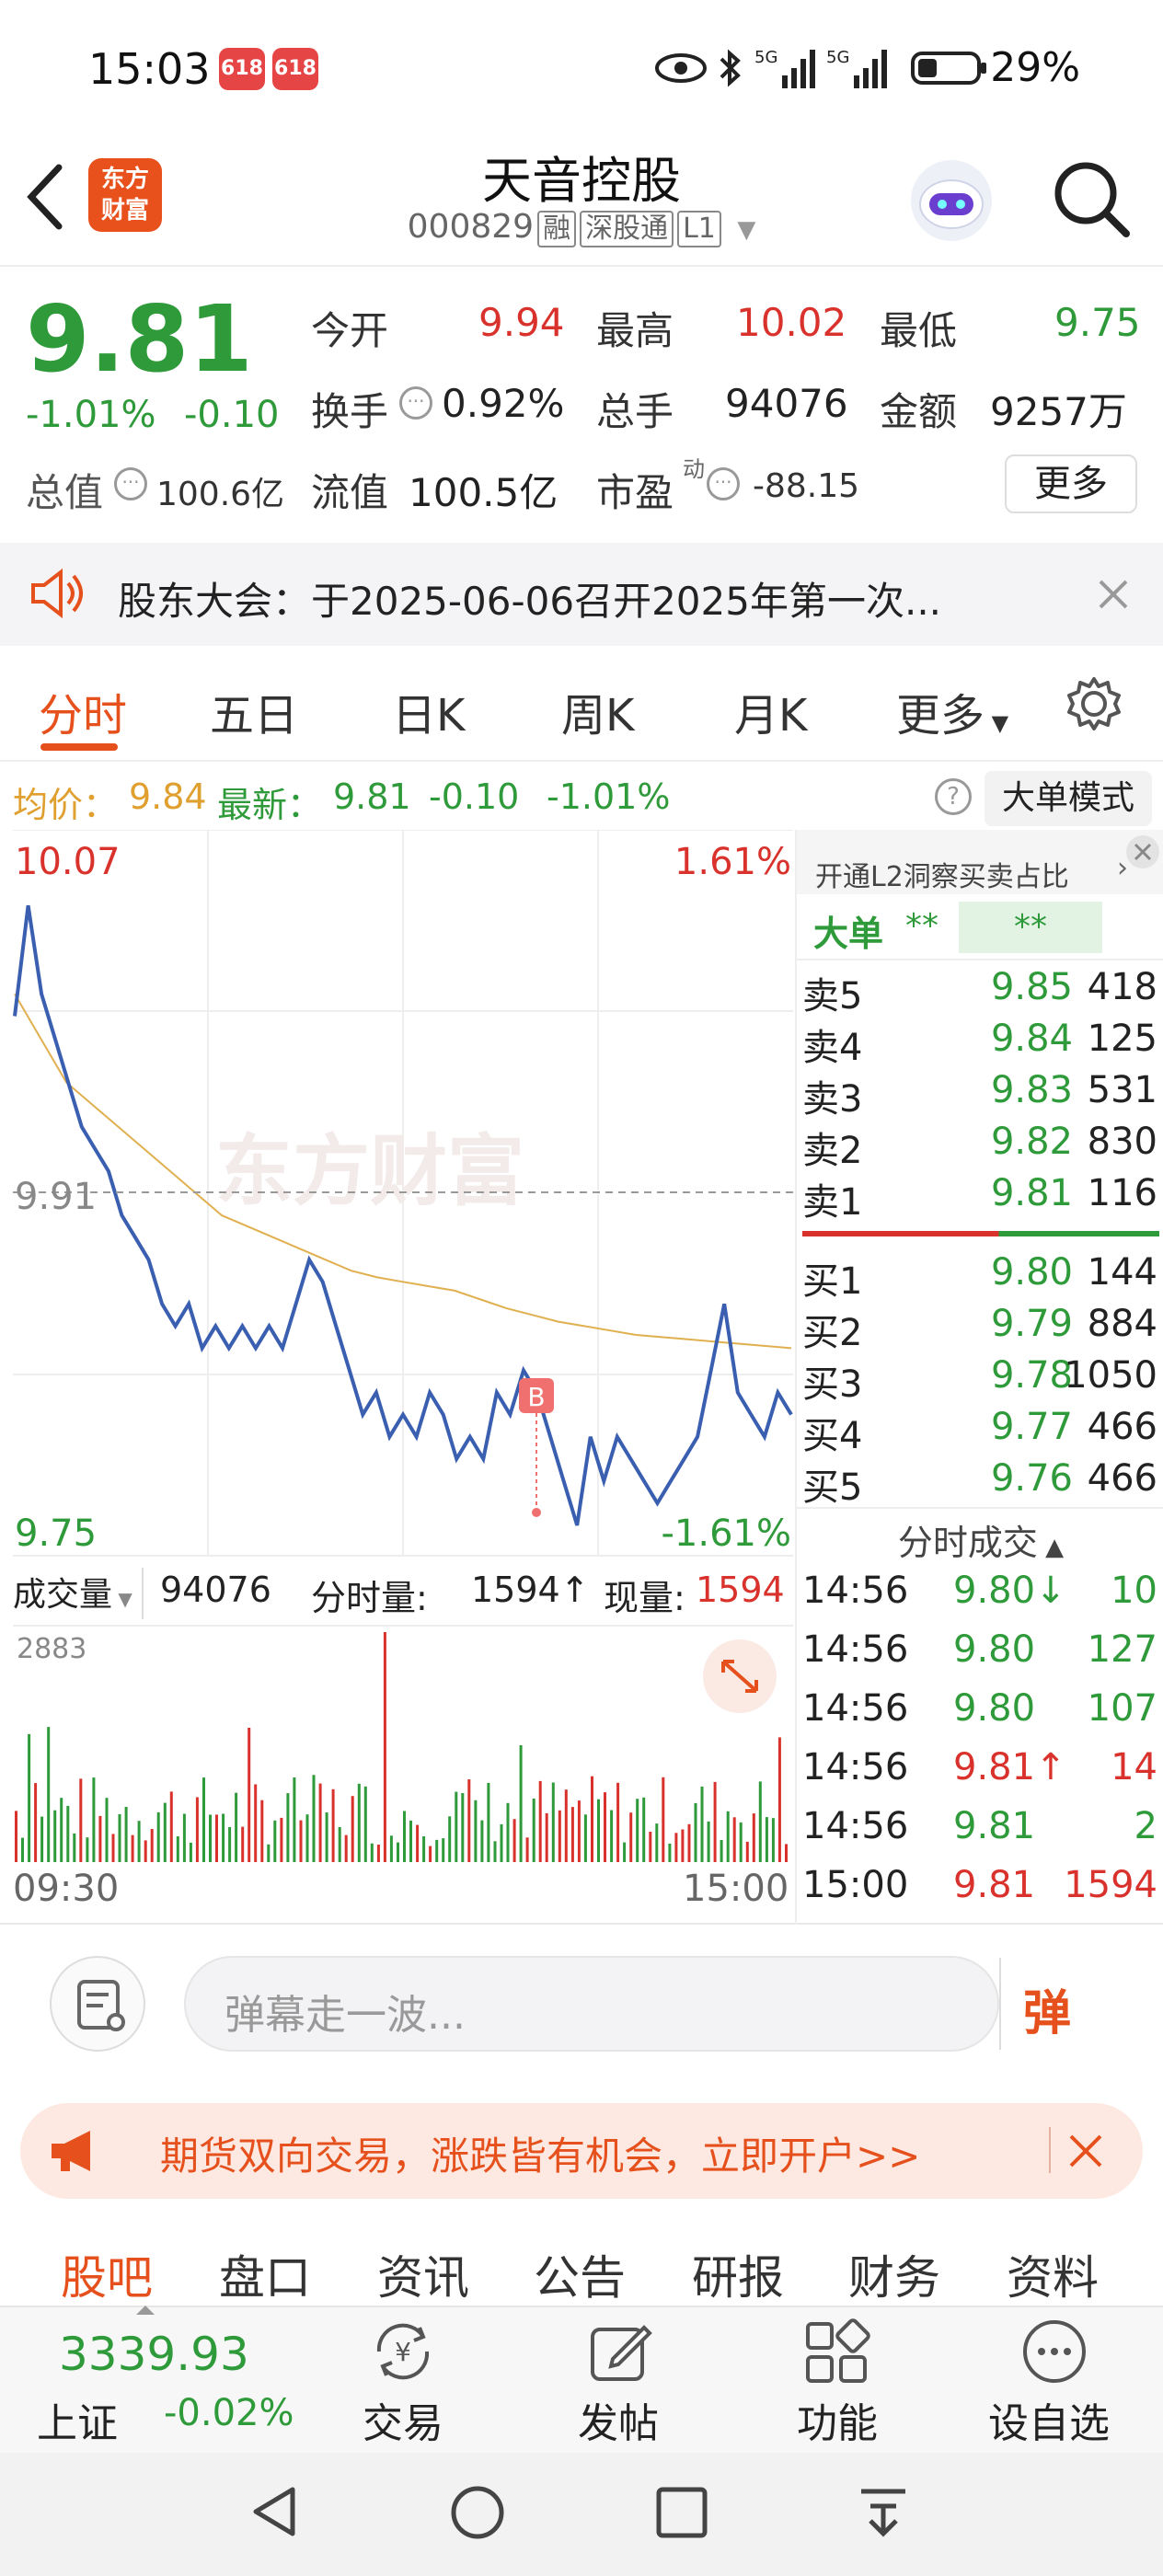 Image resolution: width=1163 pixels, height=2576 pixels. Describe the element at coordinates (254, 711) in the screenshot. I see `tab-five-day: 五日` at that location.